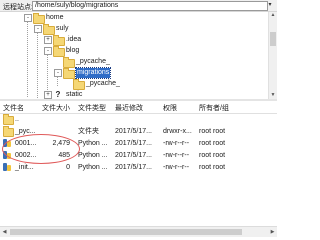 Image resolution: width=320 pixels, height=240 pixels. What do you see at coordinates (69, 73) in the screenshot?
I see `folder-open-icon` at bounding box center [69, 73].